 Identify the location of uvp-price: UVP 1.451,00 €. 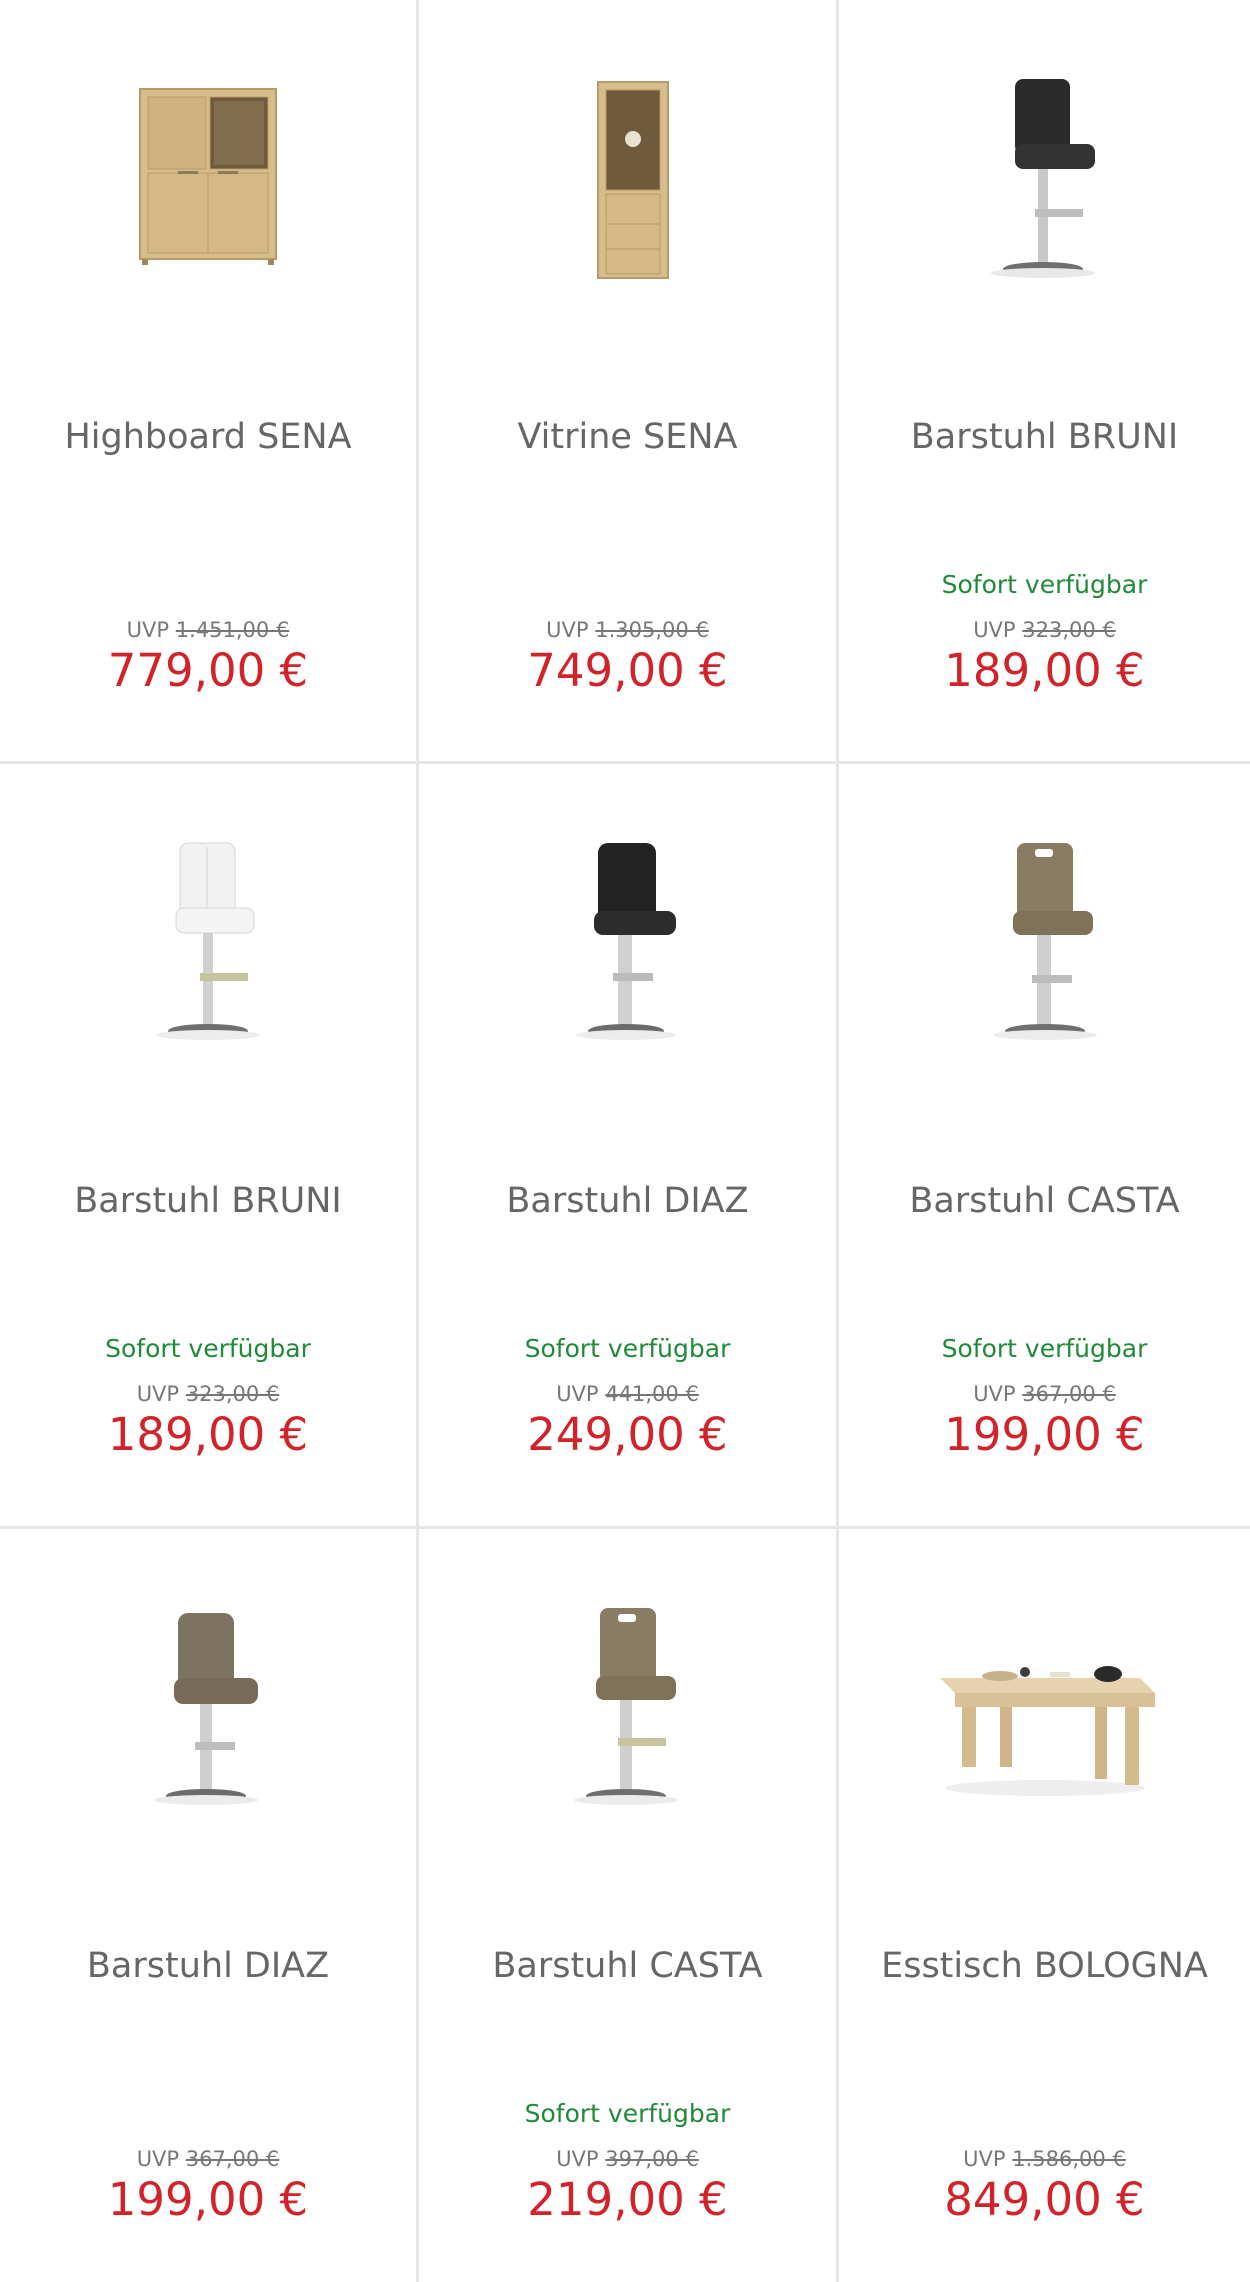
(208, 630).